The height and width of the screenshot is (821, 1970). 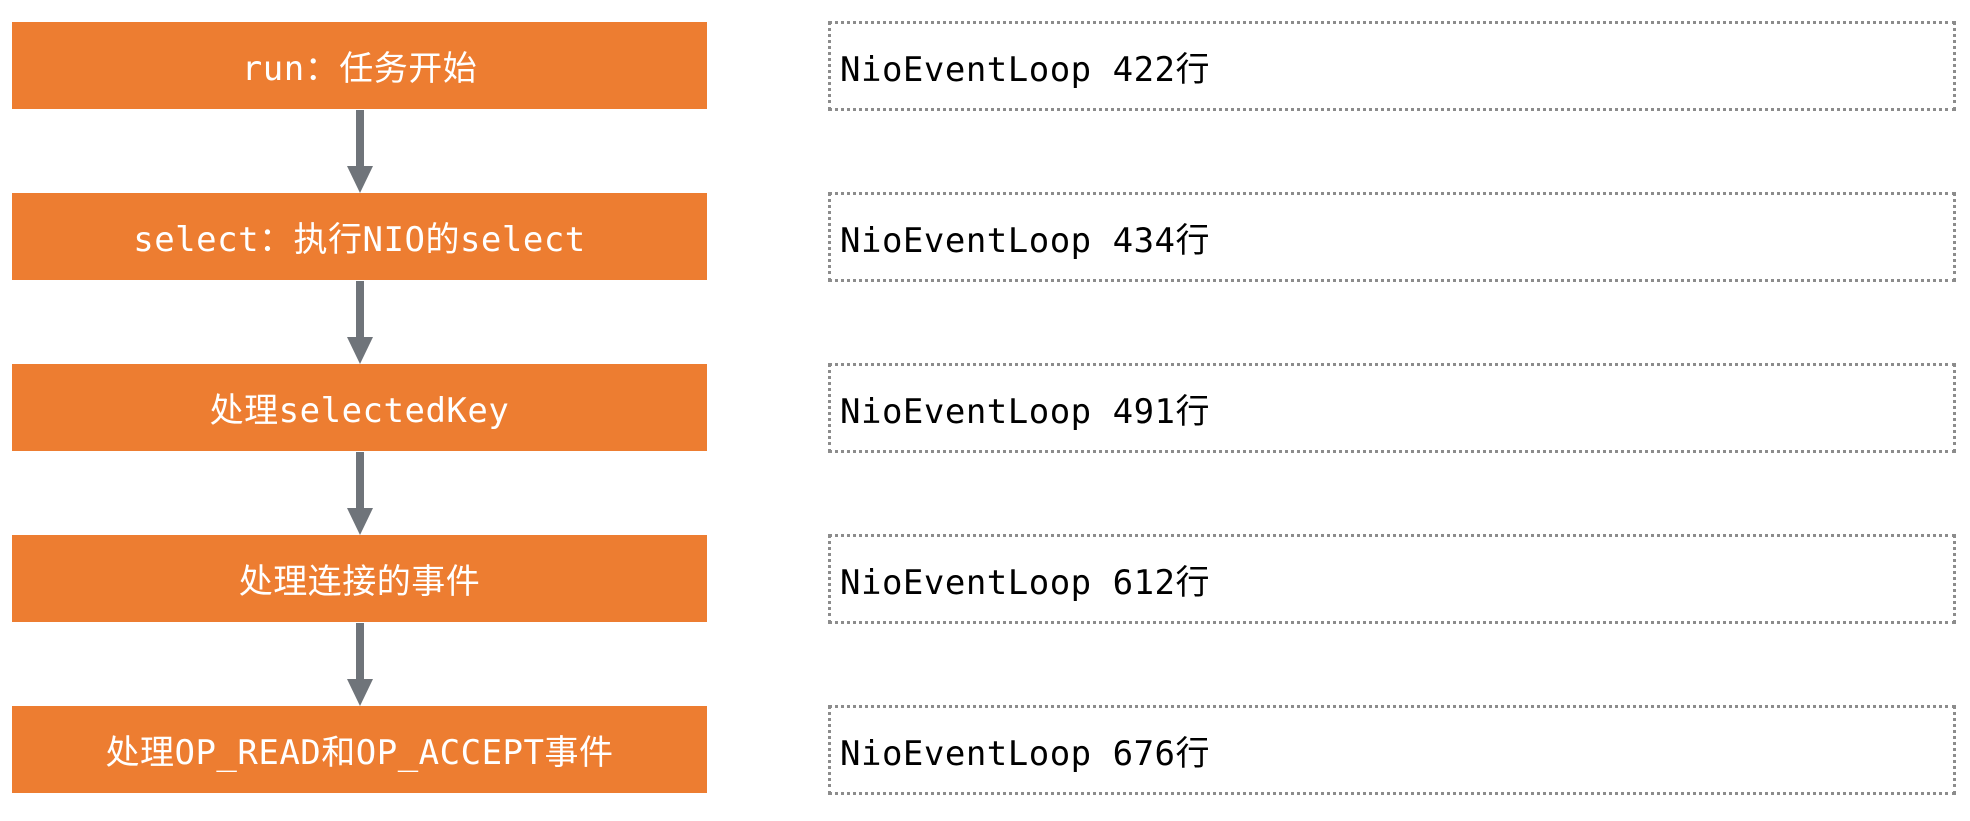 What do you see at coordinates (1025, 411) in the screenshot?
I see `note-label: NioEventLoop 491行` at bounding box center [1025, 411].